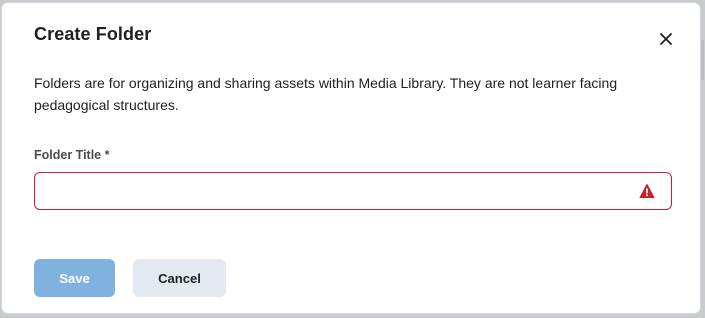  I want to click on close-icon, so click(666, 39).